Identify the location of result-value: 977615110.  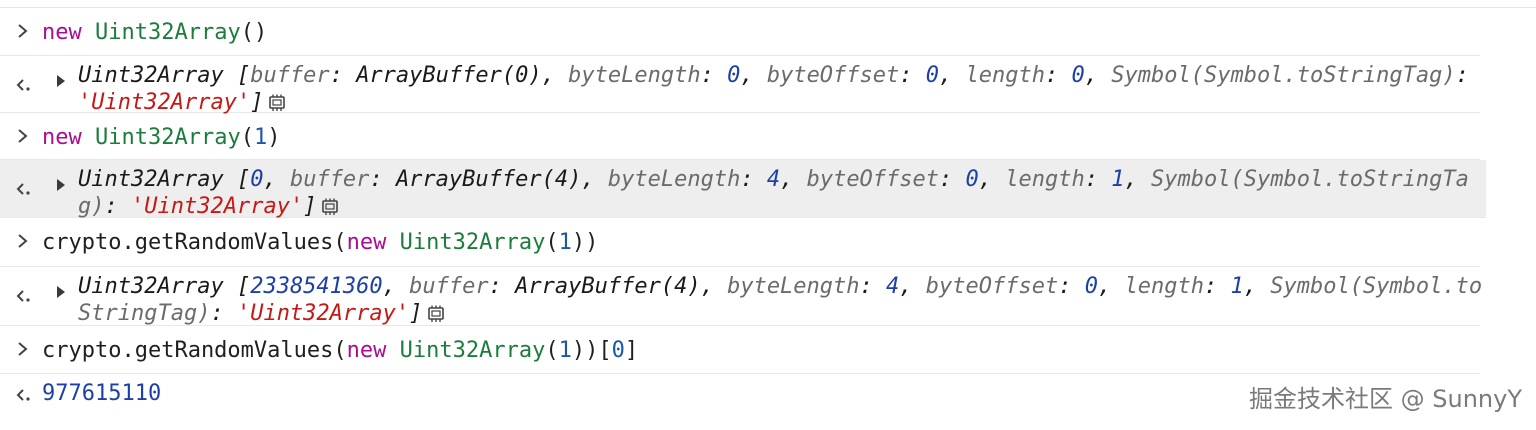
(102, 393).